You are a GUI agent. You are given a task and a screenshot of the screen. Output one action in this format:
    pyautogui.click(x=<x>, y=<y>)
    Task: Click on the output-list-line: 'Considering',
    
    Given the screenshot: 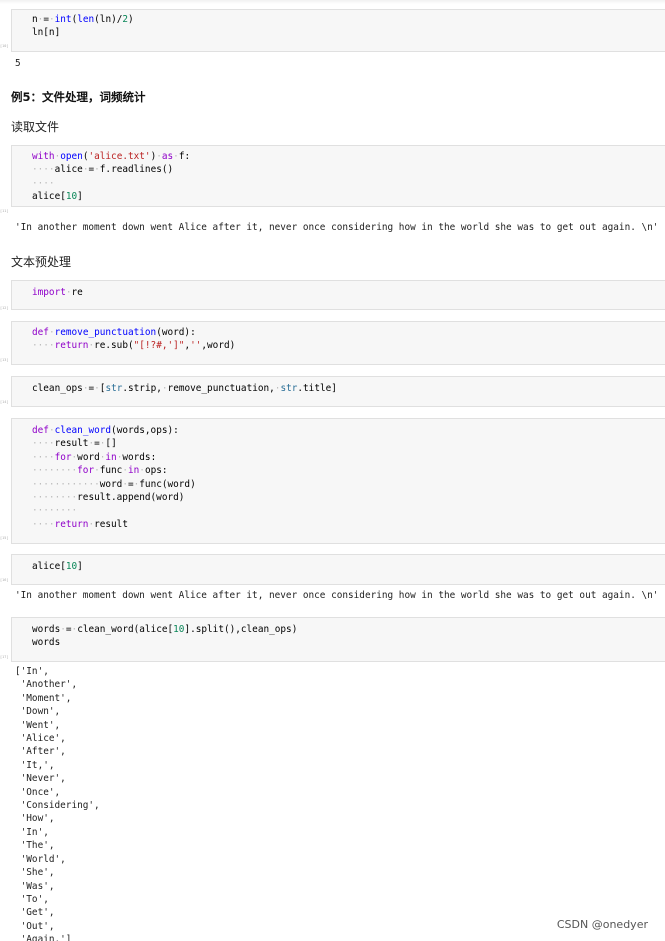 What is the action you would take?
    pyautogui.click(x=57, y=806)
    